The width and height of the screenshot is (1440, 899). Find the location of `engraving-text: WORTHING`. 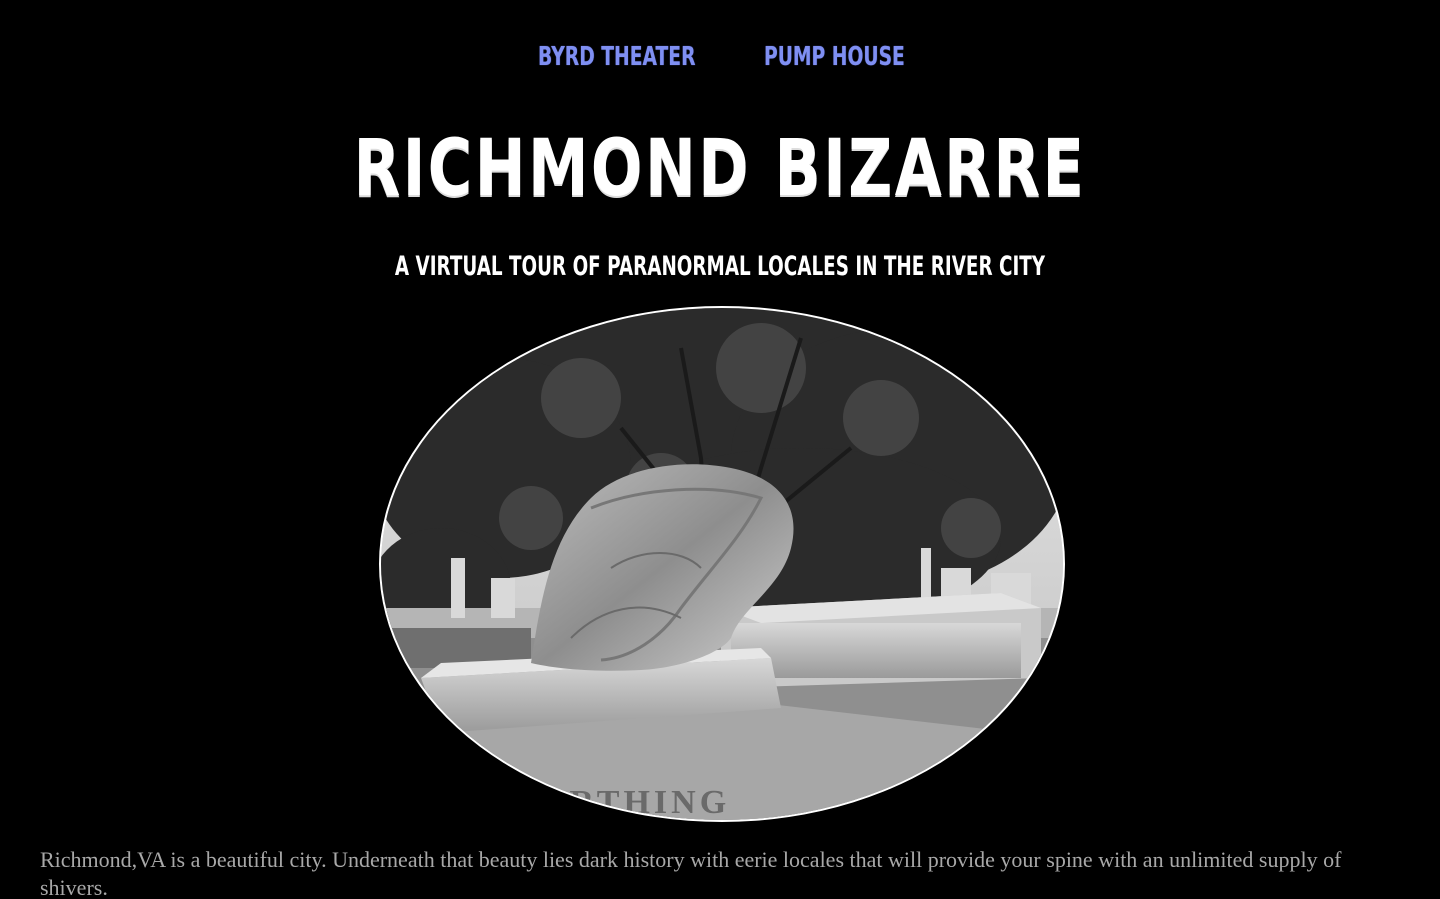

engraving-text: WORTHING is located at coordinates (615, 802).